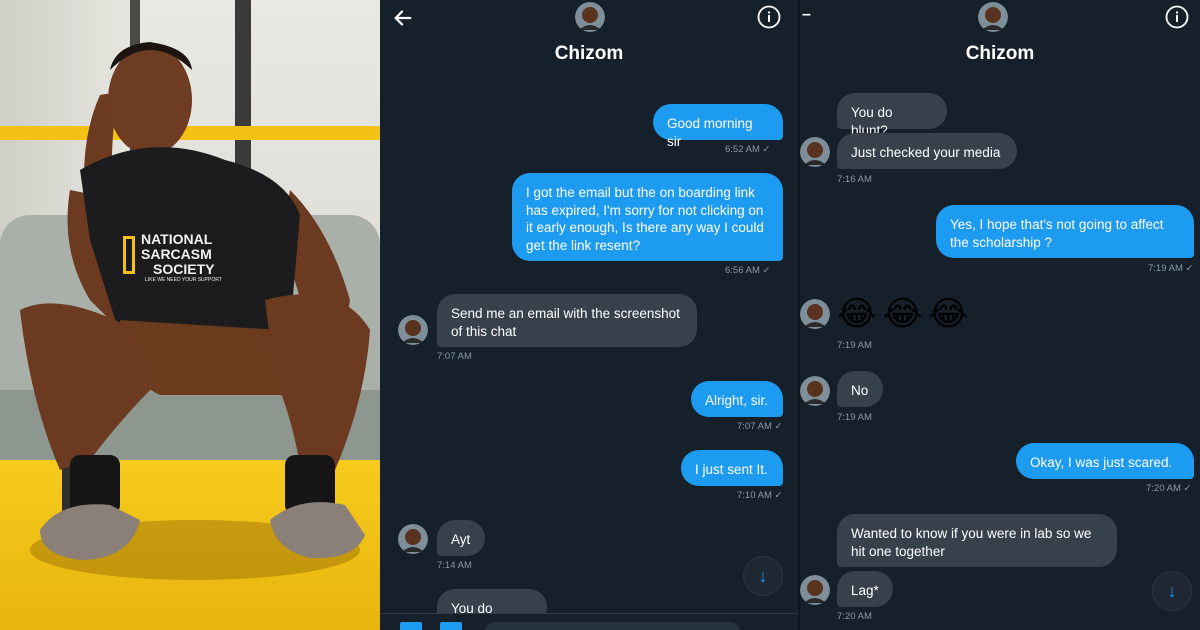 The height and width of the screenshot is (630, 1200). What do you see at coordinates (748, 149) in the screenshot?
I see `message-timestamp: 6:52 AM ✓` at bounding box center [748, 149].